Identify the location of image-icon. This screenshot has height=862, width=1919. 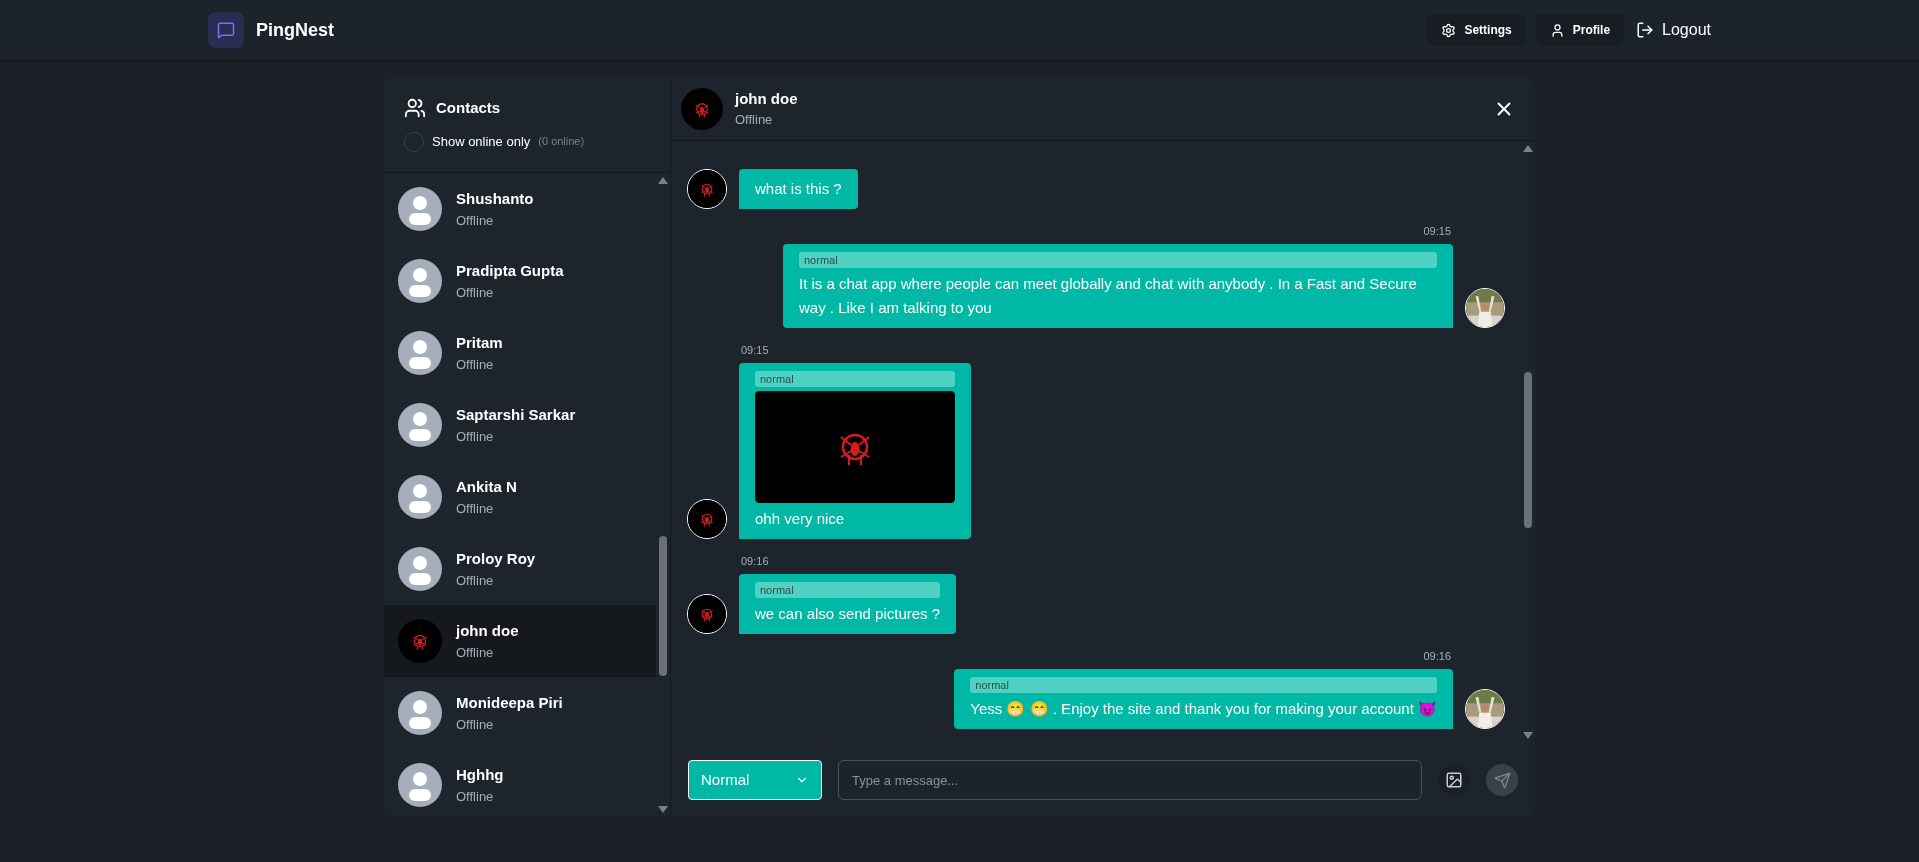
(1454, 780).